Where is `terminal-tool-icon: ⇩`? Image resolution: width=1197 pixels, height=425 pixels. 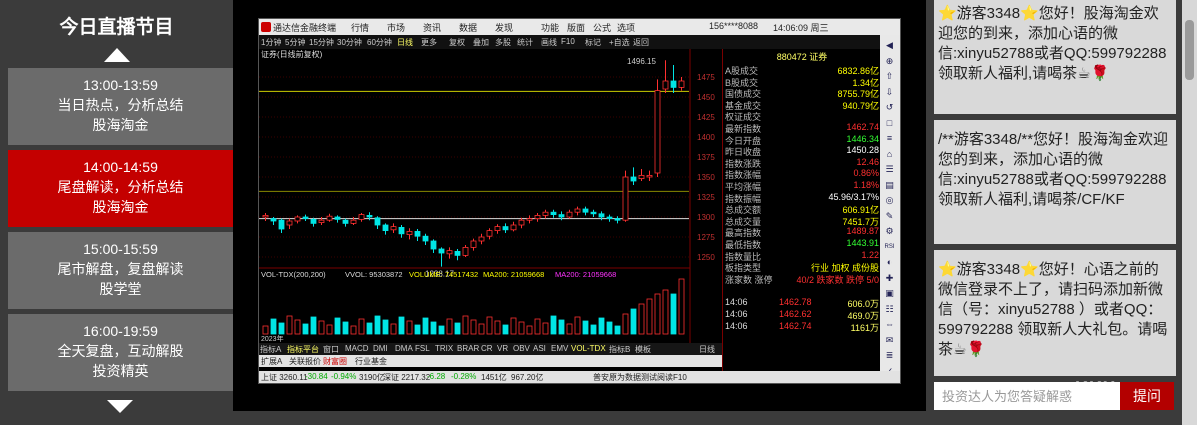 terminal-tool-icon: ⇩ is located at coordinates (889, 92).